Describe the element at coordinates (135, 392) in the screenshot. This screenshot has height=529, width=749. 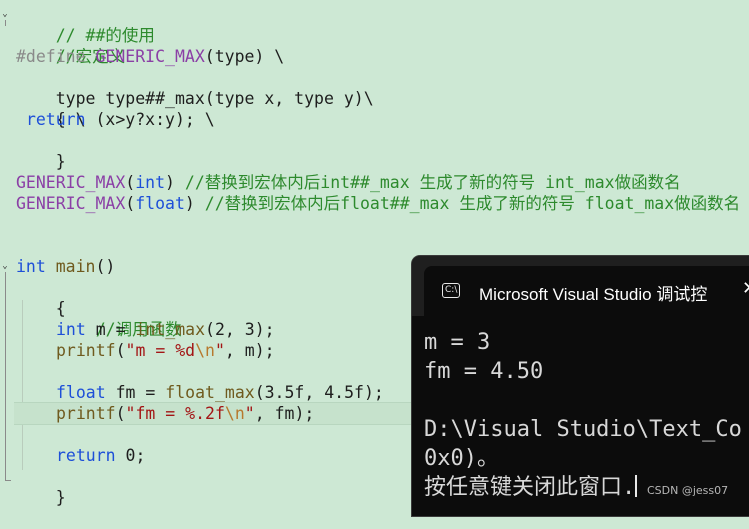
I see `code-text: fm =` at that location.